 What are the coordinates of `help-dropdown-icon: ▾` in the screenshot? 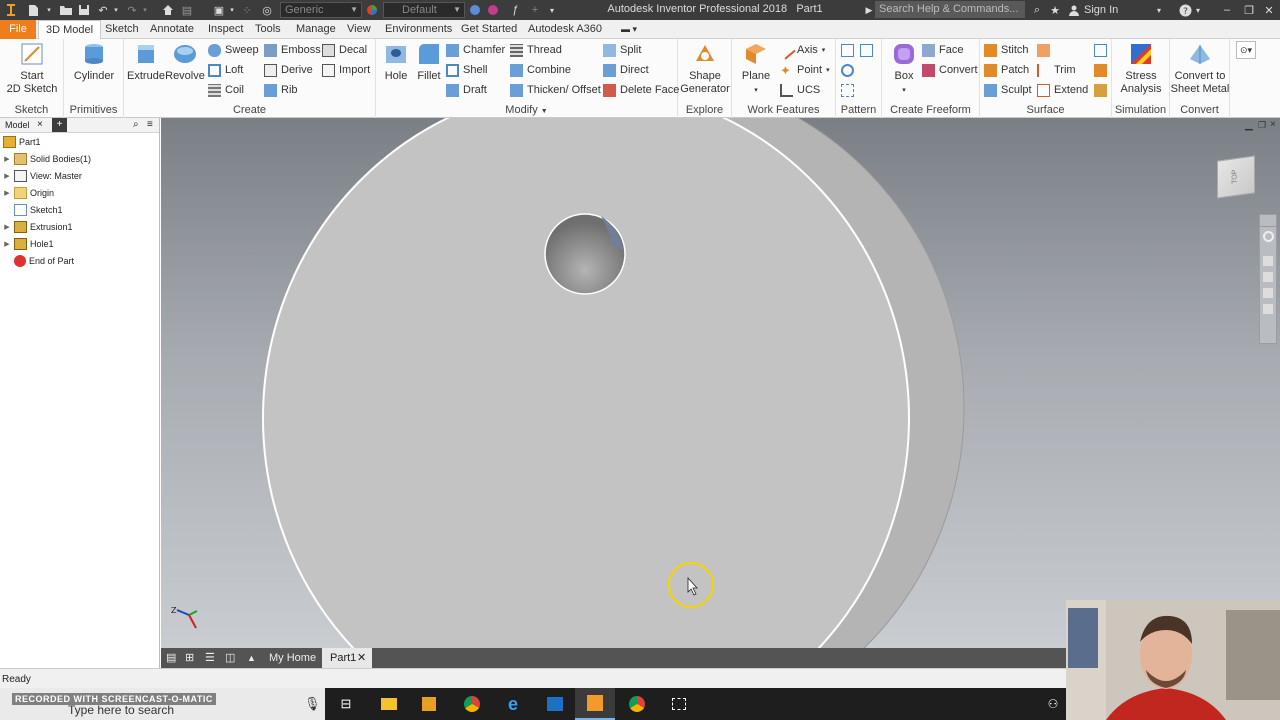 It's located at (1198, 10).